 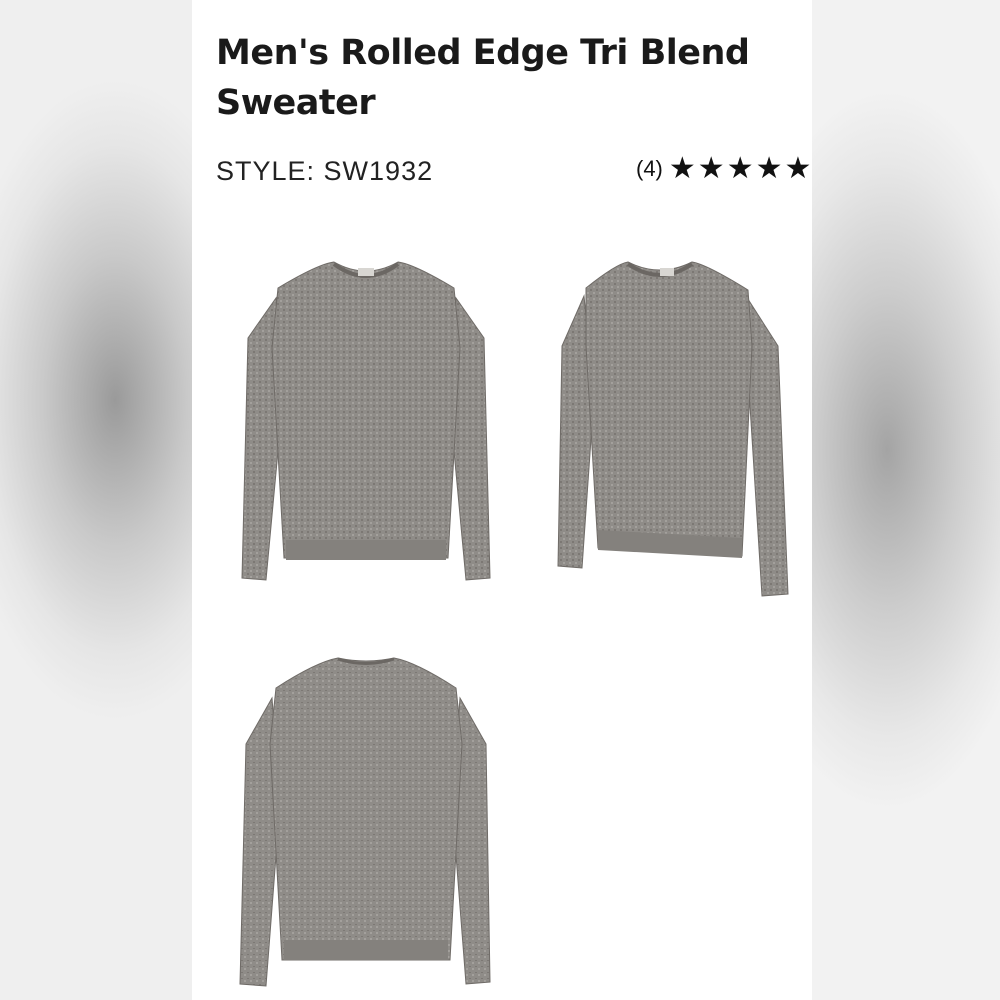 What do you see at coordinates (649, 169) in the screenshot?
I see `review-count: (4)` at bounding box center [649, 169].